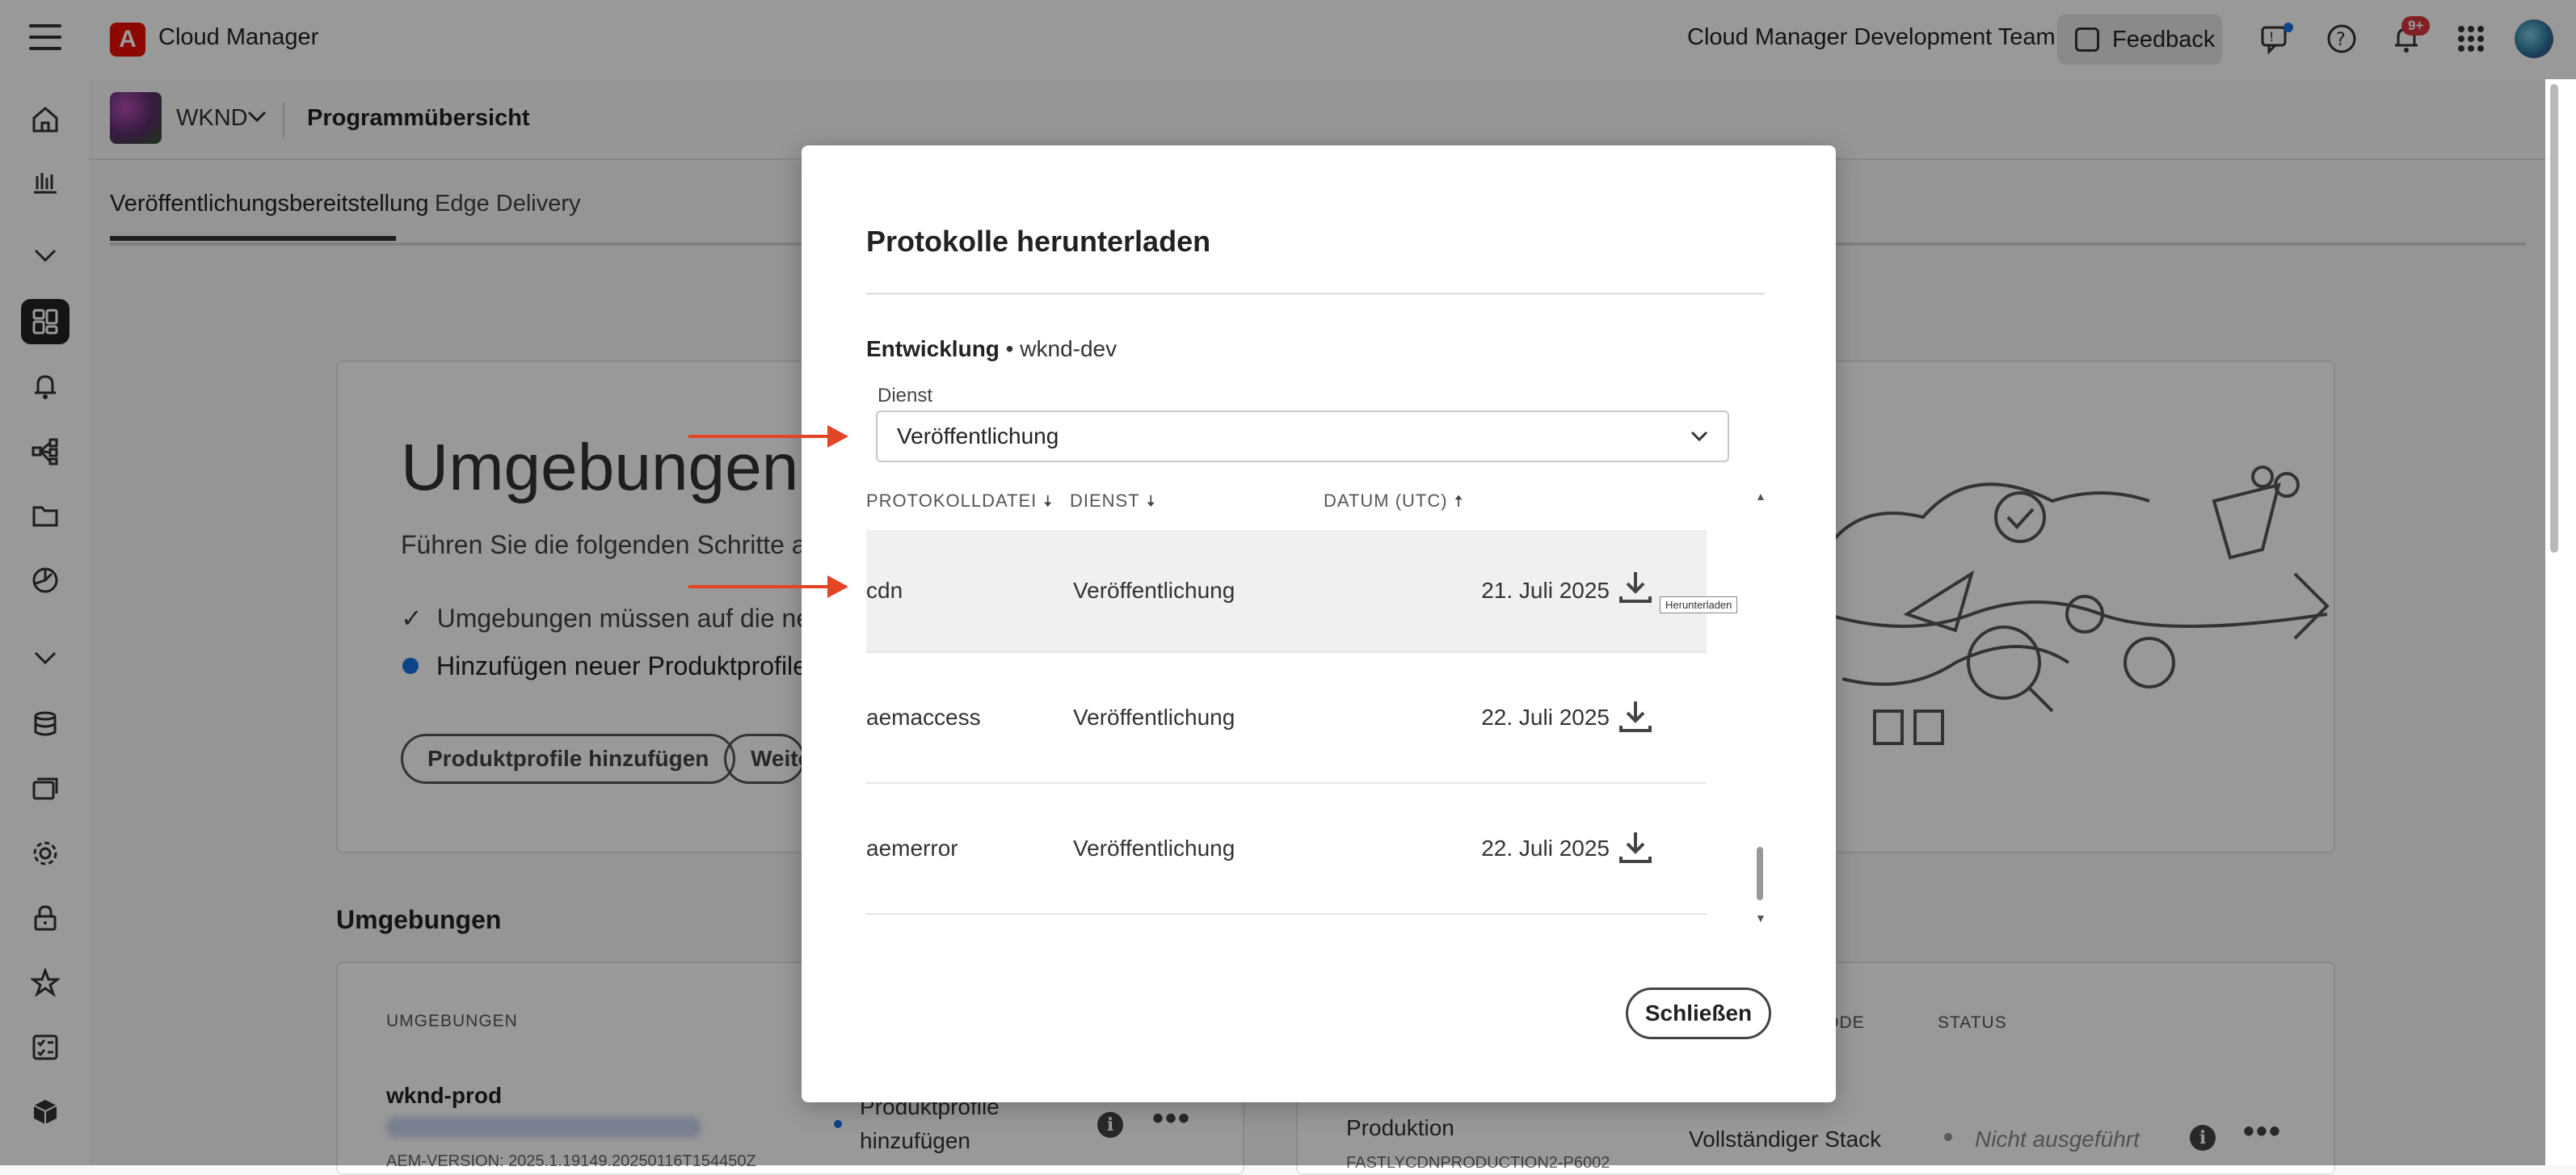 The image size is (2576, 1175). Describe the element at coordinates (1698, 1013) in the screenshot. I see `close-button: Schließen` at that location.